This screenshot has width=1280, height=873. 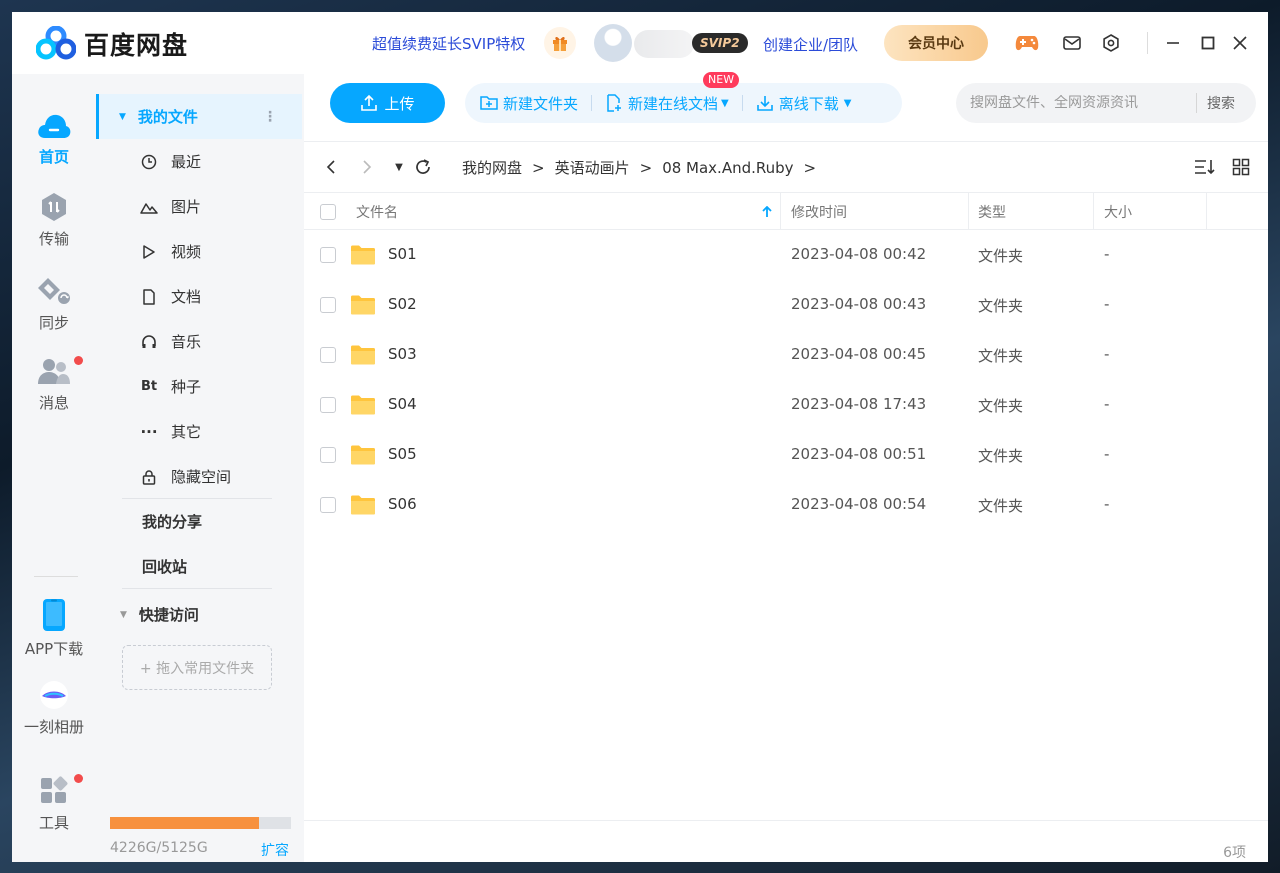 I want to click on search-separator, so click(x=1196, y=103).